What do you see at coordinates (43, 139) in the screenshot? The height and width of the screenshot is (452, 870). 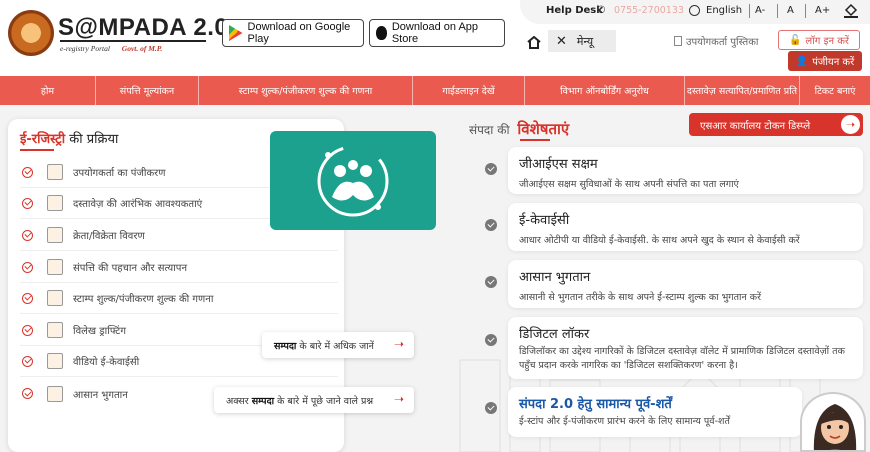 I see `process-title-highlight: ई-रजिस्ट्री` at bounding box center [43, 139].